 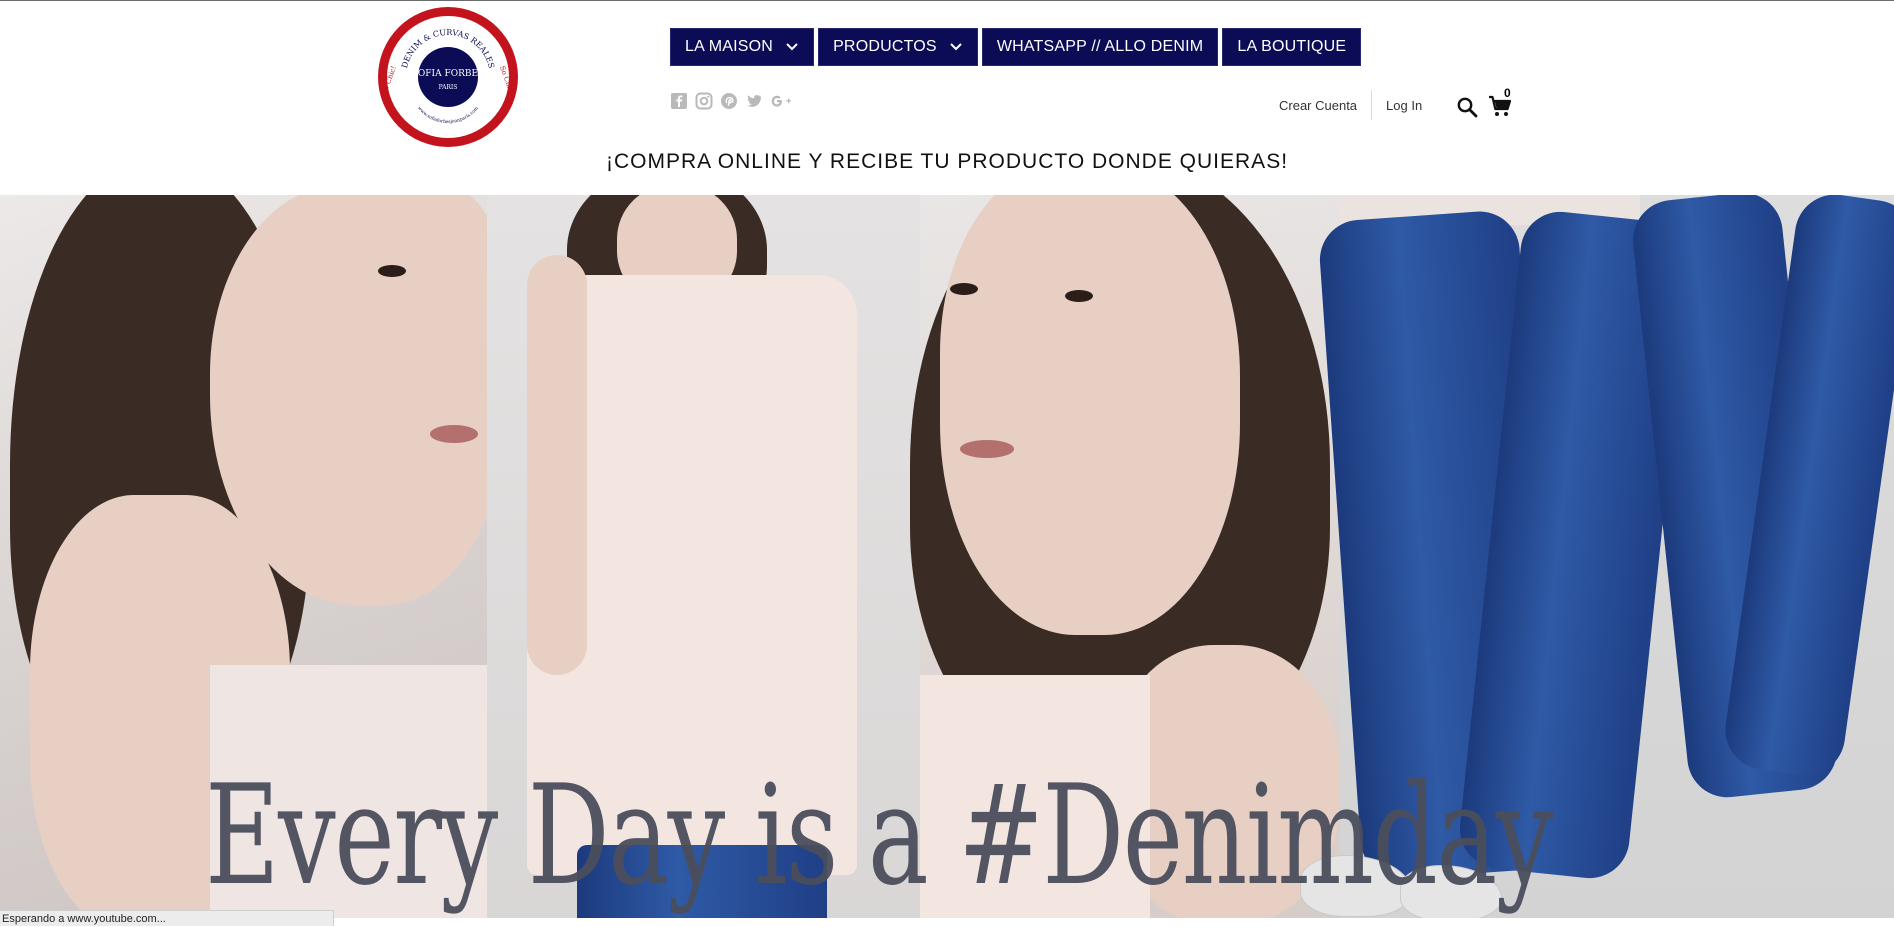 What do you see at coordinates (448, 74) in the screenshot?
I see `logo-name: SOFIA FORBES` at bounding box center [448, 74].